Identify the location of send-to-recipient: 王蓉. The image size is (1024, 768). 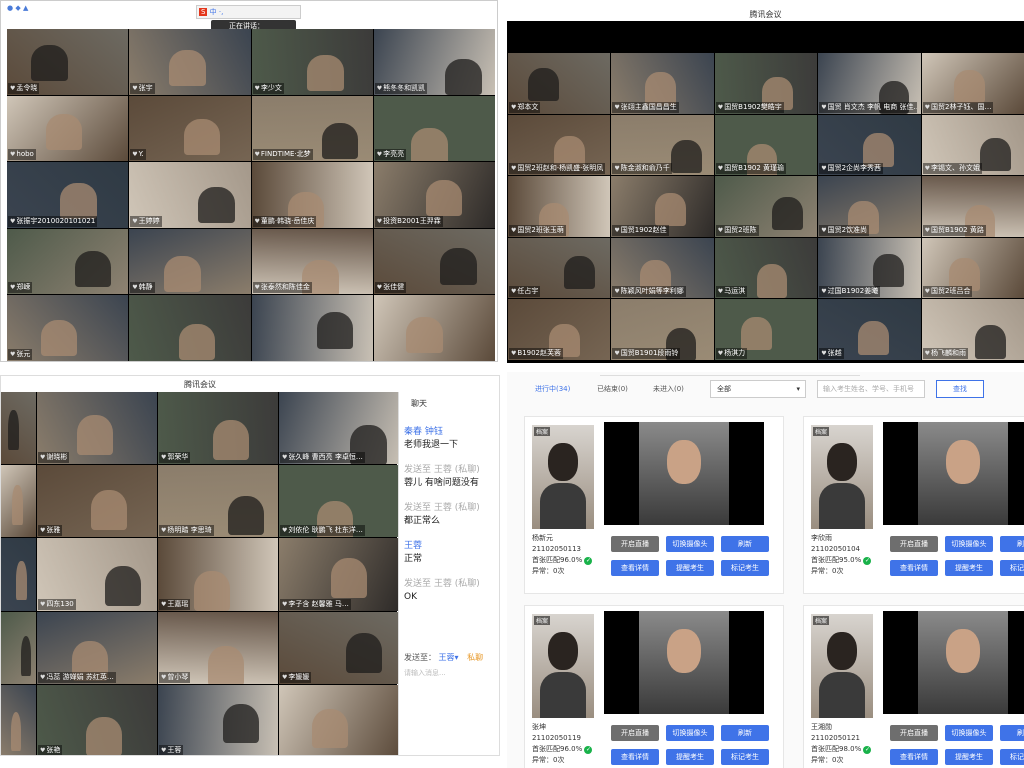
(447, 657).